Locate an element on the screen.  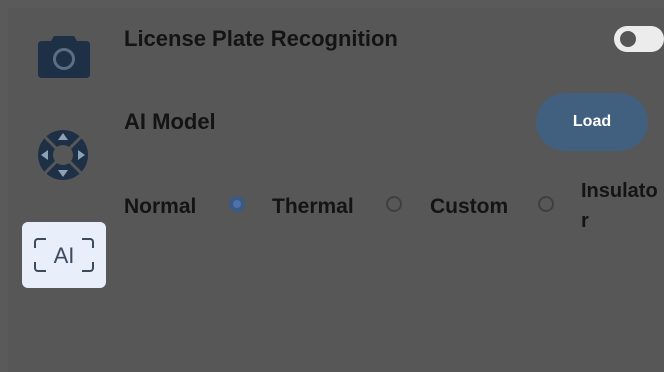
ai-tab: AI is located at coordinates (64, 255).